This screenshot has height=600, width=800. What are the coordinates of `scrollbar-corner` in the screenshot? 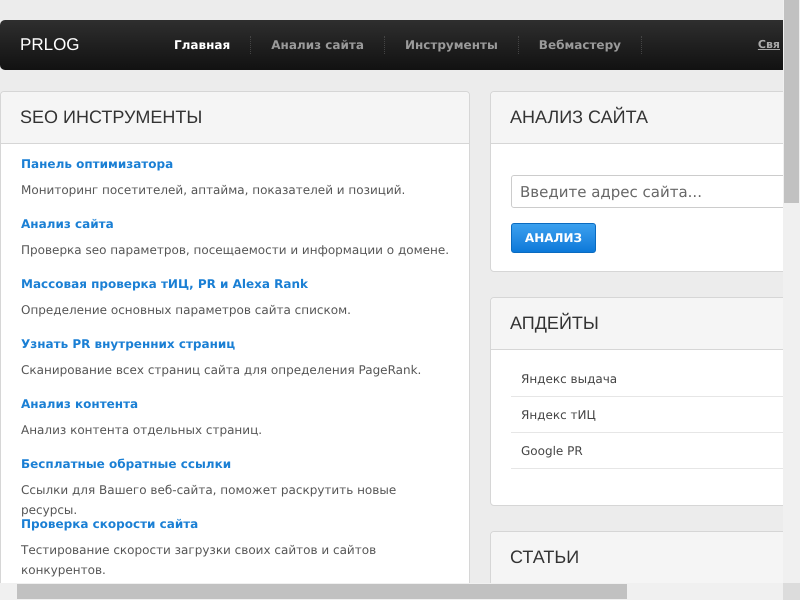 It's located at (791, 591).